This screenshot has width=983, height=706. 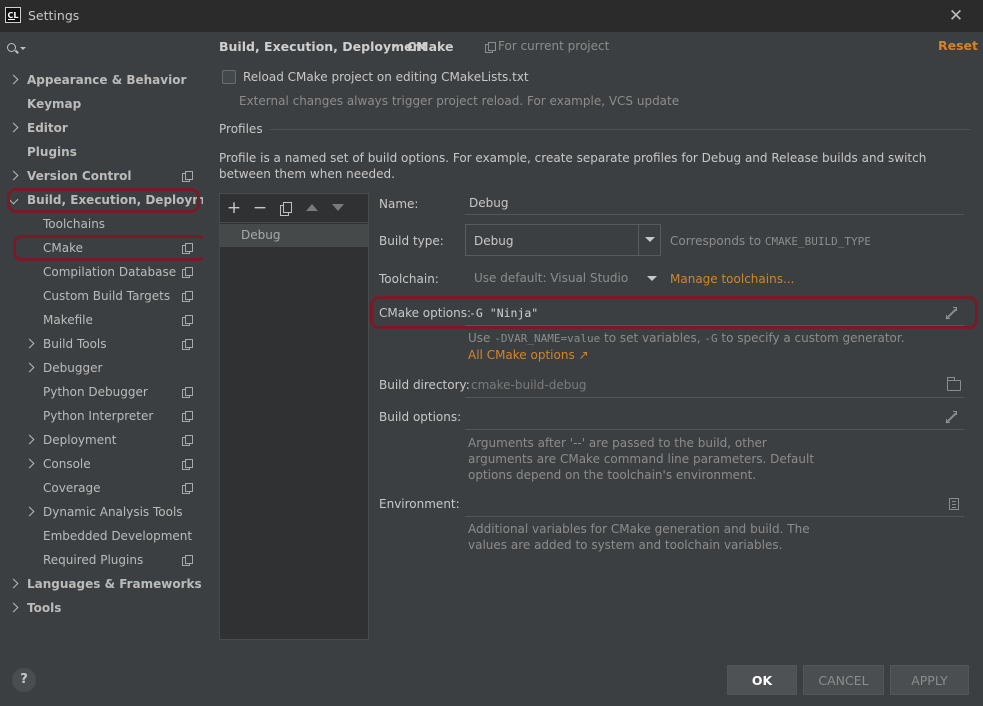 I want to click on build-directory-field: cmake-build-debug, so click(x=714, y=385).